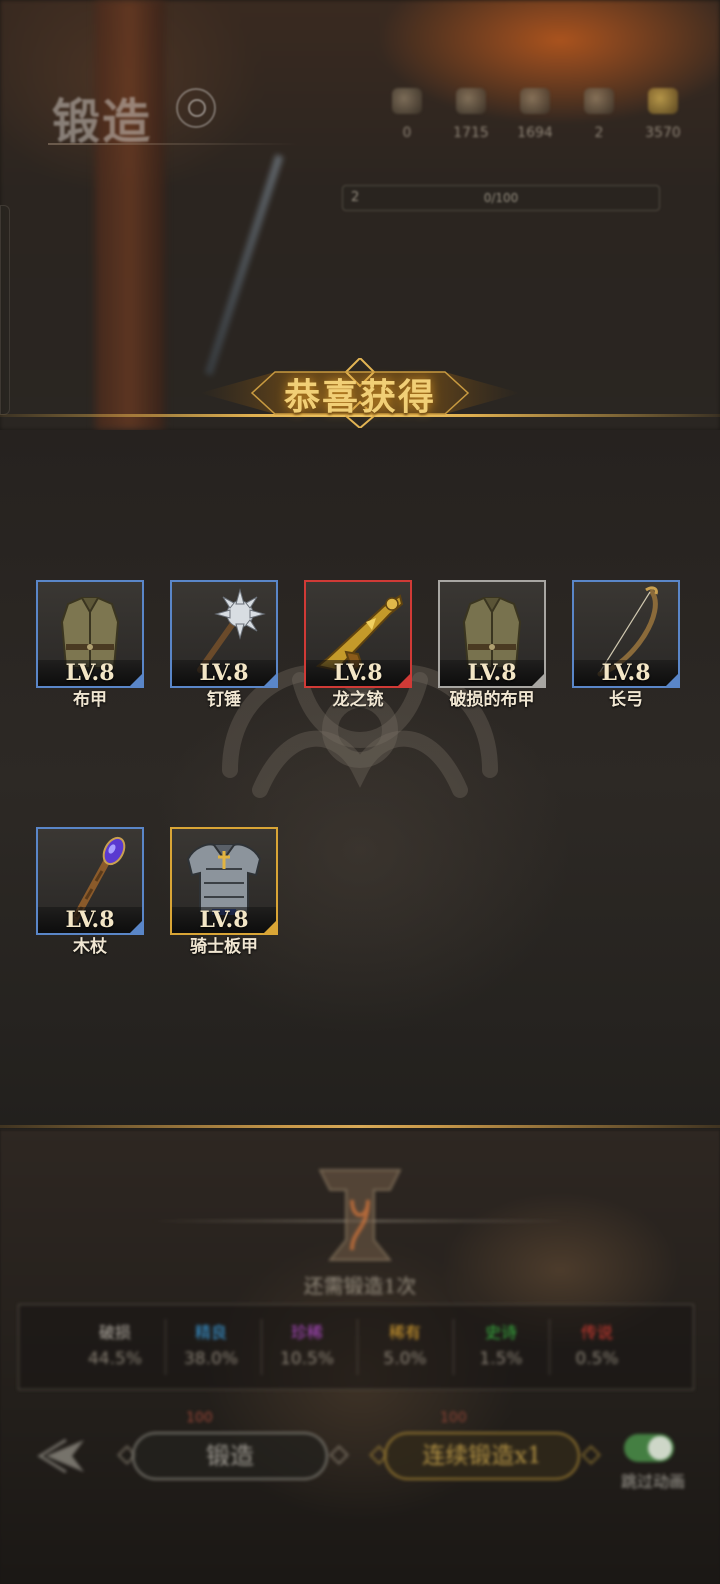  Describe the element at coordinates (360, 1286) in the screenshot. I see `forge-remaining-label: 还需锻造1次` at that location.